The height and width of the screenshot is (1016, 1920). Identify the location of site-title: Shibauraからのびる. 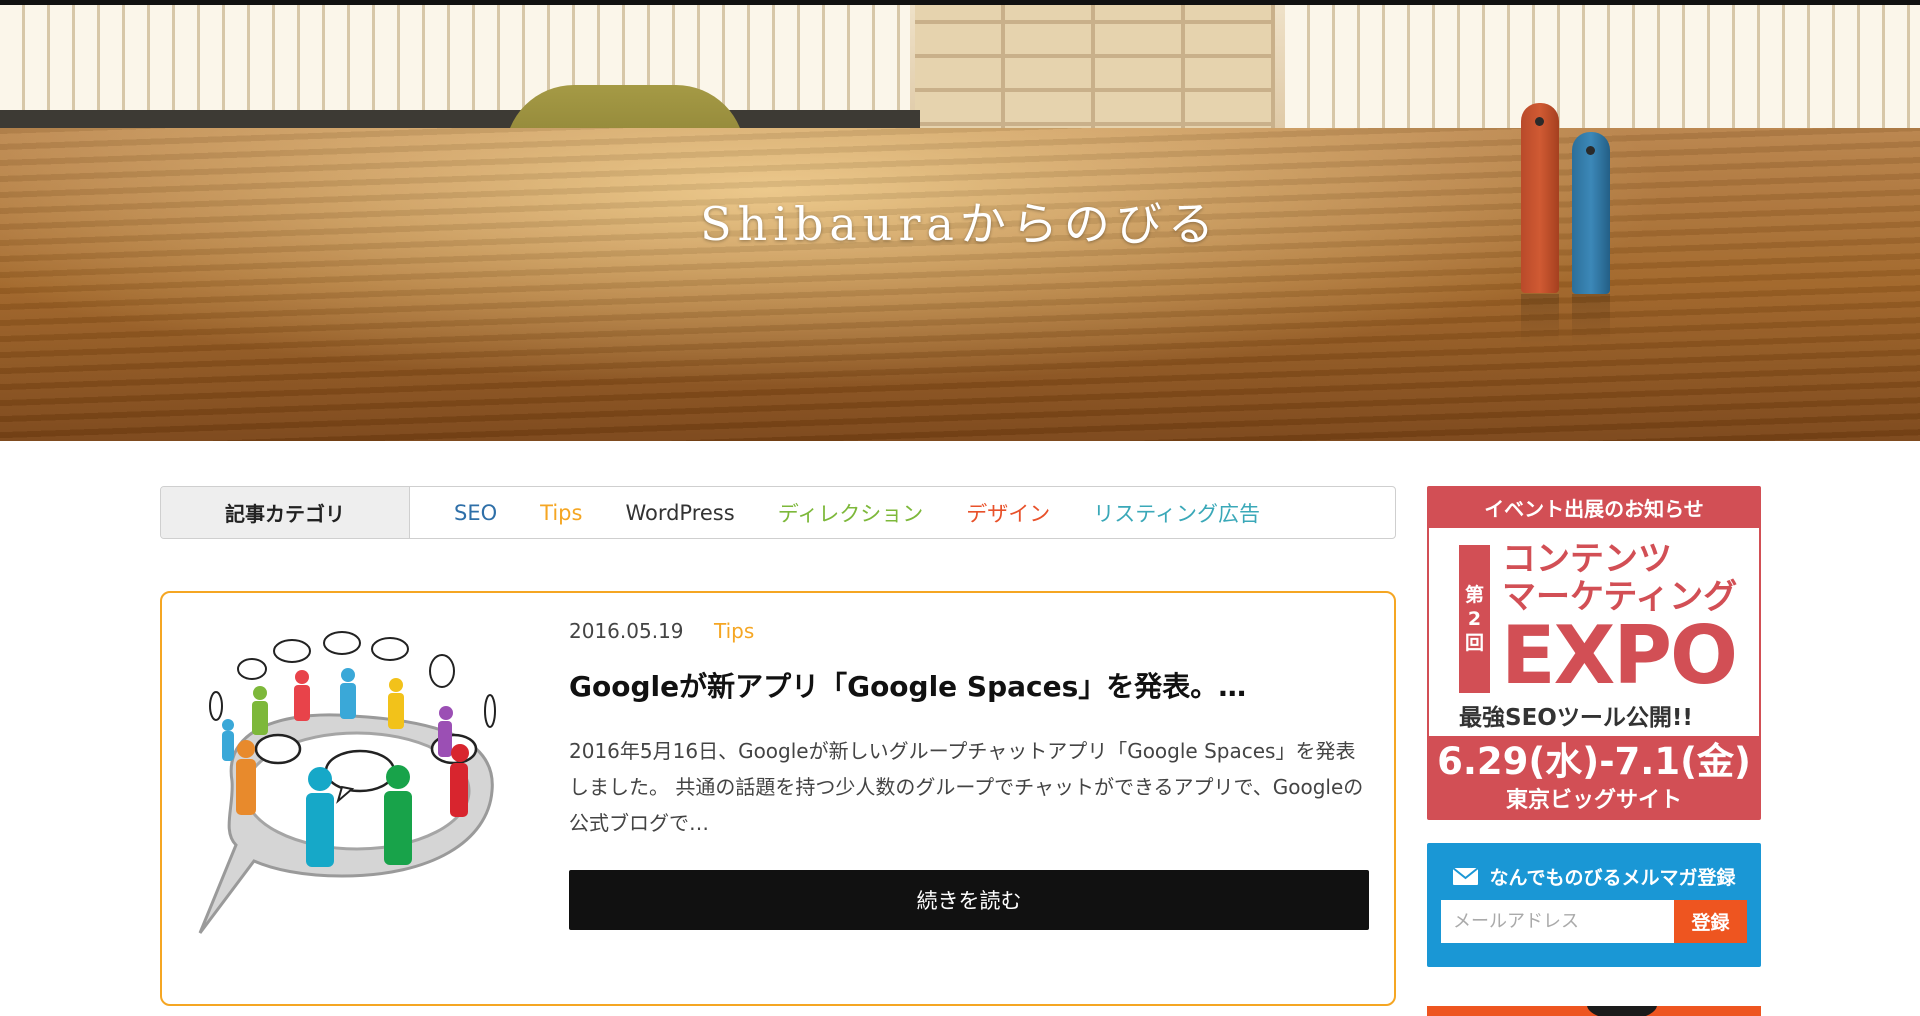
(960, 221).